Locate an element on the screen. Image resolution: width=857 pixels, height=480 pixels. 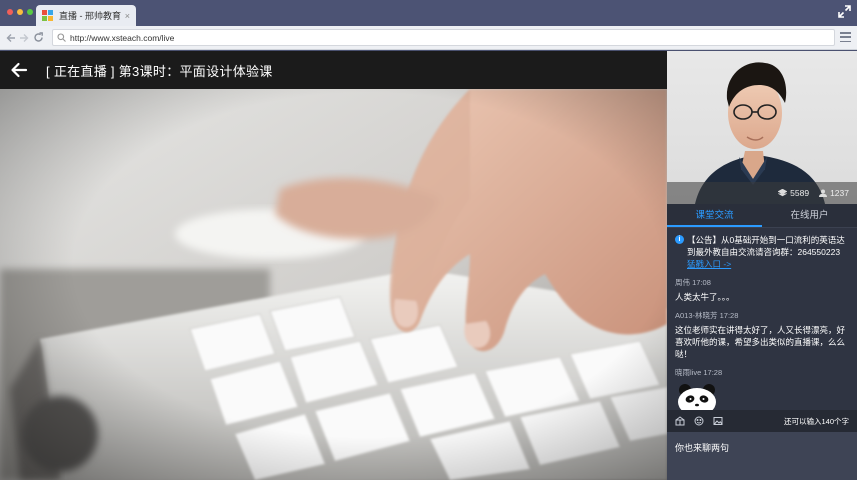
image-icon is located at coordinates (718, 421).